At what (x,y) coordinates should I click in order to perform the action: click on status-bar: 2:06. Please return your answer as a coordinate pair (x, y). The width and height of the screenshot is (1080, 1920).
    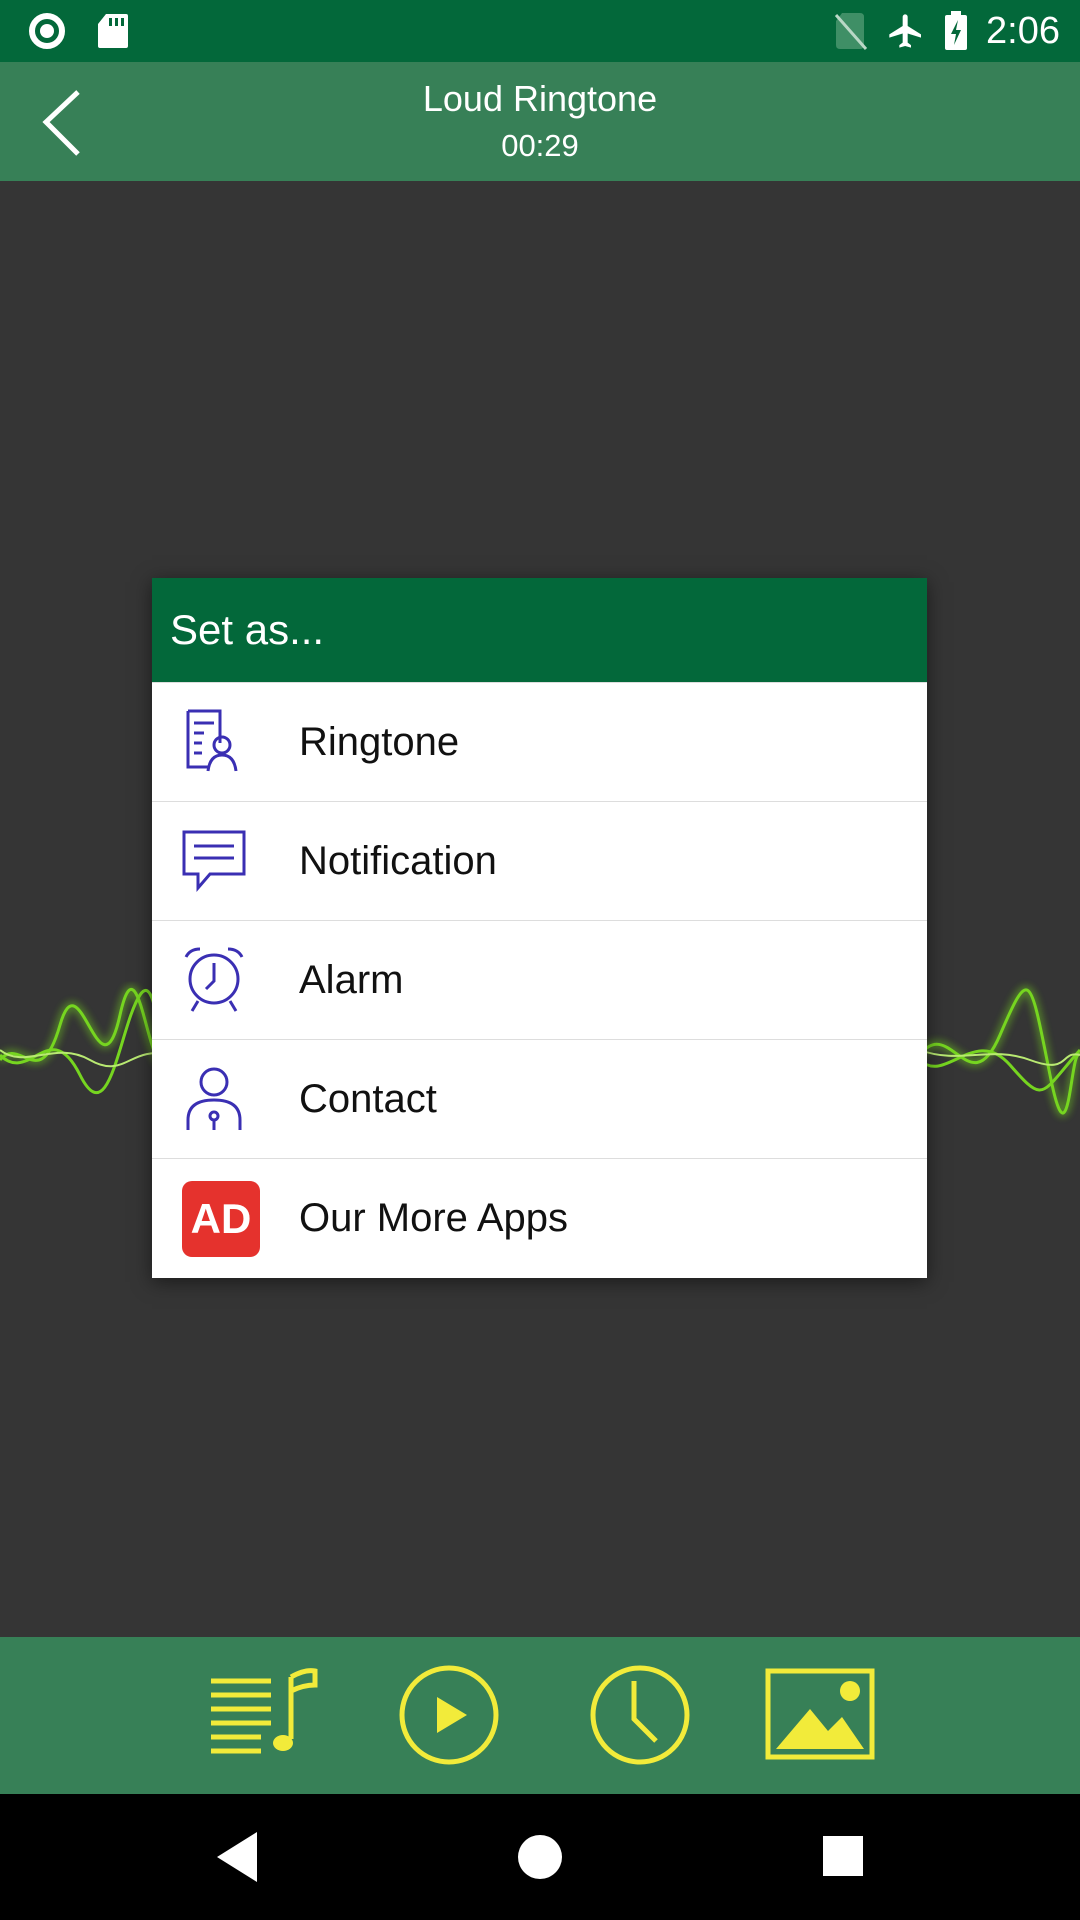
    Looking at the image, I should click on (540, 31).